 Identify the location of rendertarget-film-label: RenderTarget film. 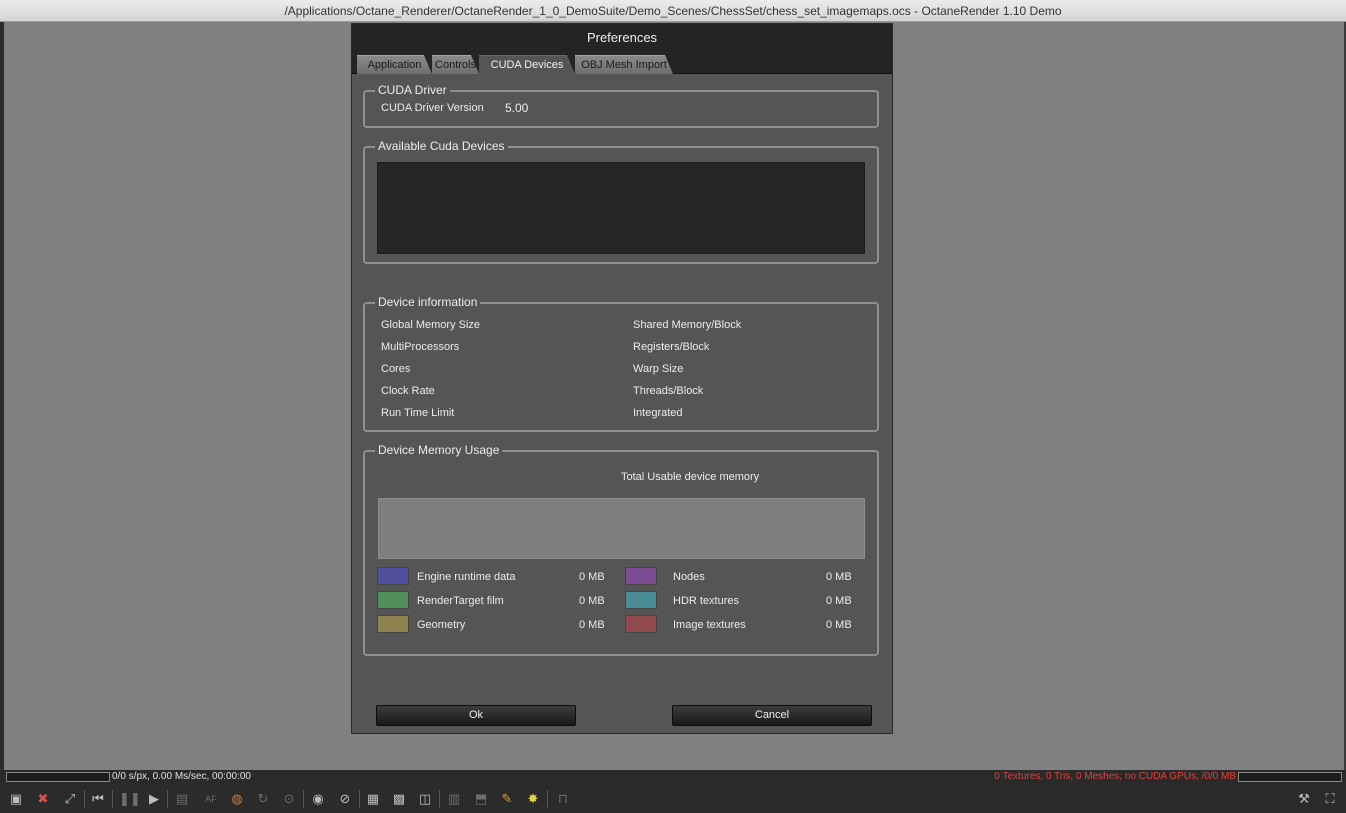
(460, 601).